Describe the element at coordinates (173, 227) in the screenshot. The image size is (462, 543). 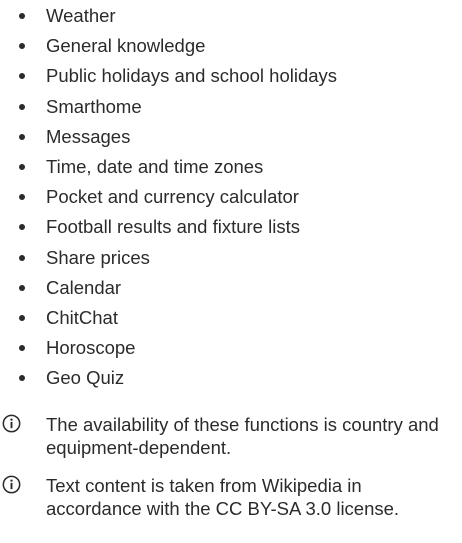
I see `feature-label: Football results and fixture lists` at that location.